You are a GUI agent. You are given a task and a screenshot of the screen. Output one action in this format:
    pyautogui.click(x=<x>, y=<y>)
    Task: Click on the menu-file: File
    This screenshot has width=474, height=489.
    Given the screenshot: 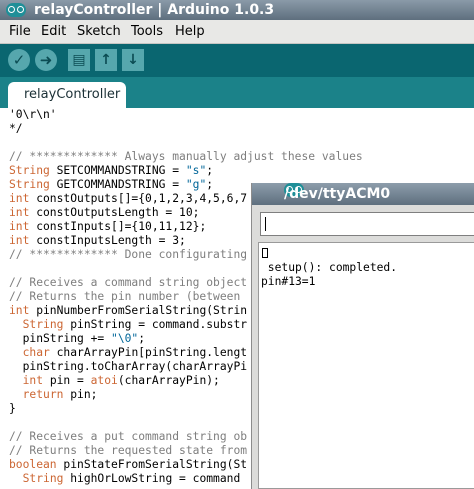 What is the action you would take?
    pyautogui.click(x=20, y=31)
    